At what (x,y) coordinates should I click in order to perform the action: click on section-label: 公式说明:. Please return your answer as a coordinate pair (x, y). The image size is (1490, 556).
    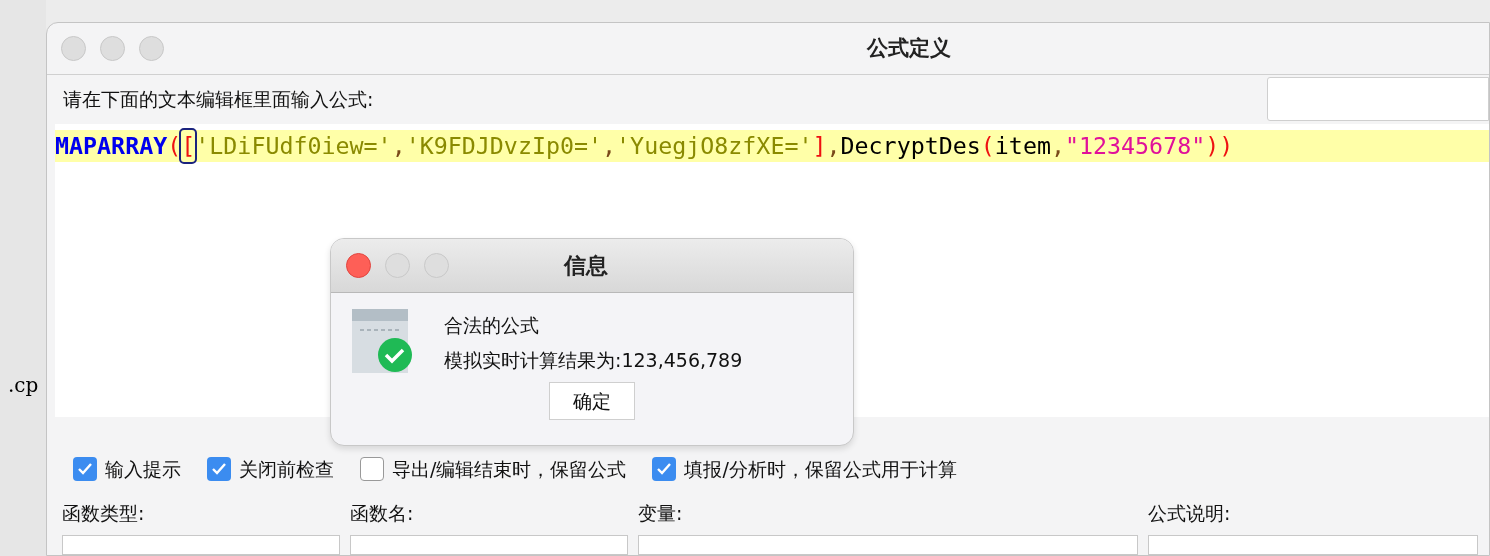
    Looking at the image, I should click on (1190, 513).